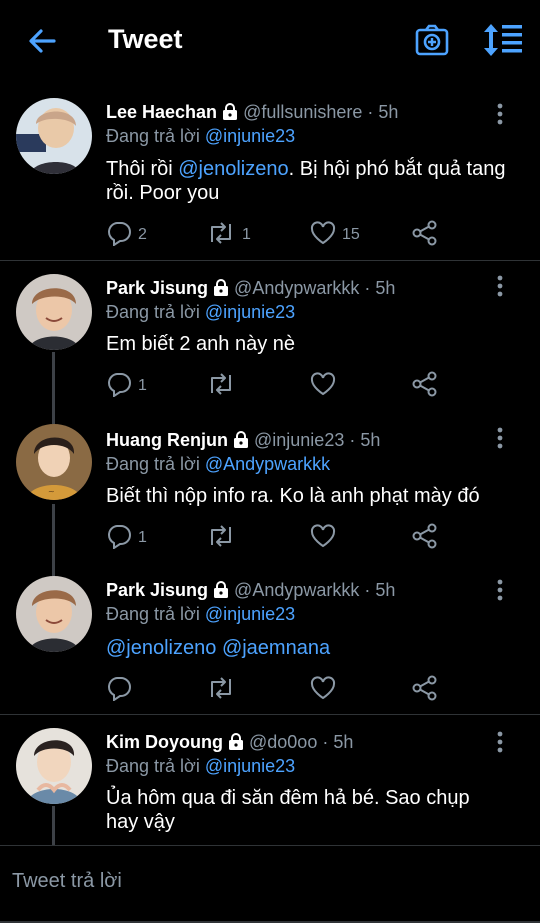 The width and height of the screenshot is (540, 923). What do you see at coordinates (161, 112) in the screenshot?
I see `display-name: Lee Haechan` at bounding box center [161, 112].